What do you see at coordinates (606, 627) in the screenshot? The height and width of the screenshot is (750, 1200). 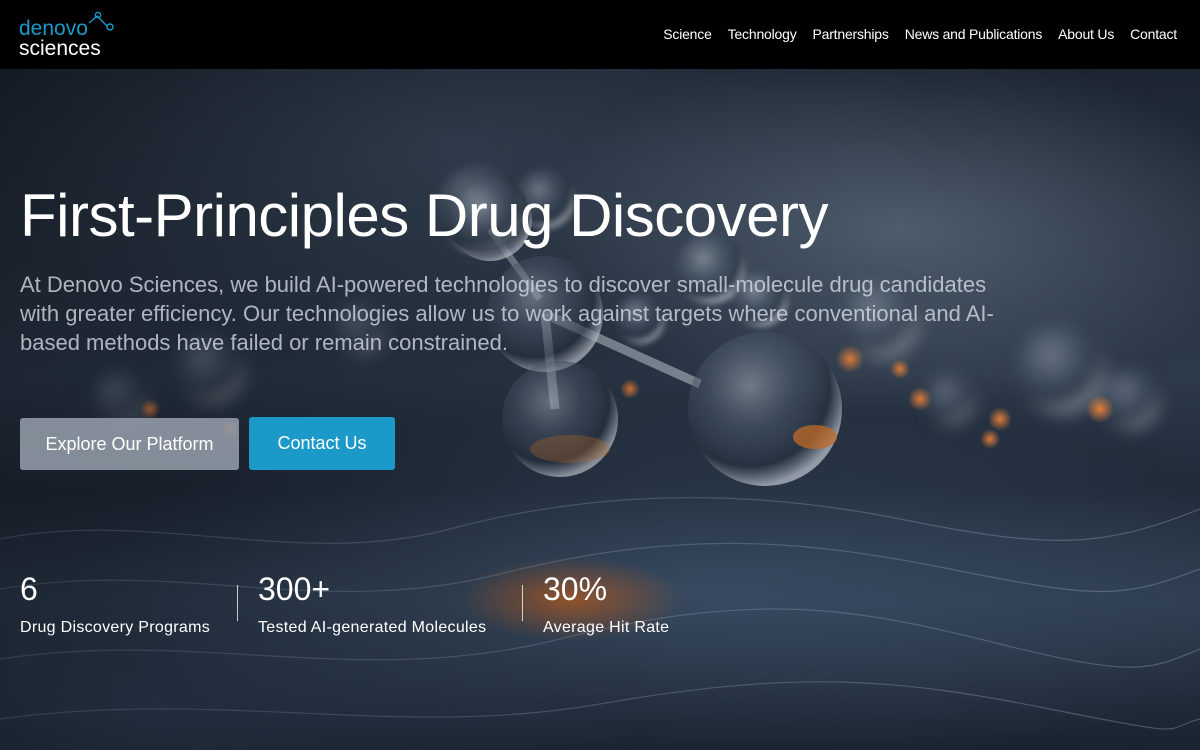 I see `stat-label: Average Hit Rate` at bounding box center [606, 627].